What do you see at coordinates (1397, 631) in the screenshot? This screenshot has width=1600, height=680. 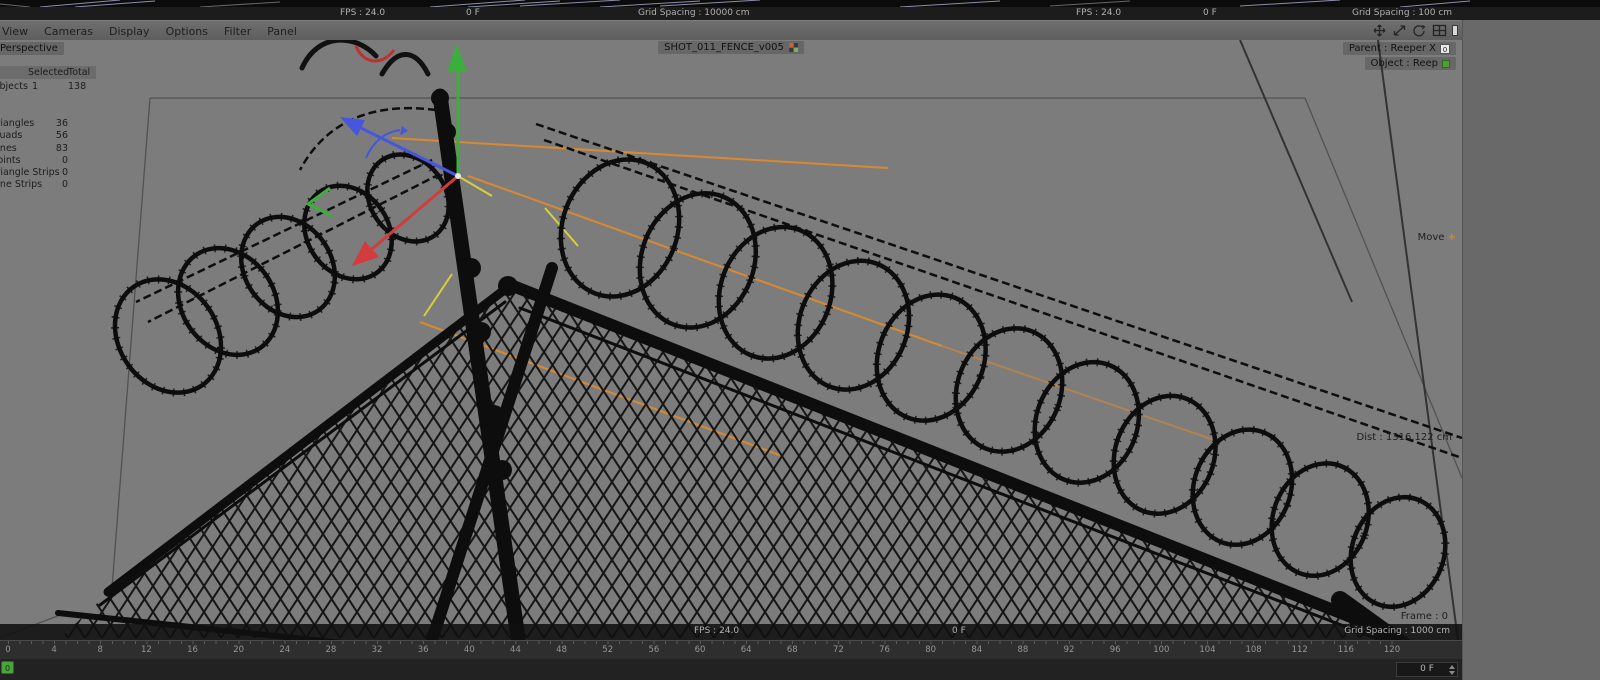 I see `grid-spacing-label: Grid Spacing : 1000 cm` at bounding box center [1397, 631].